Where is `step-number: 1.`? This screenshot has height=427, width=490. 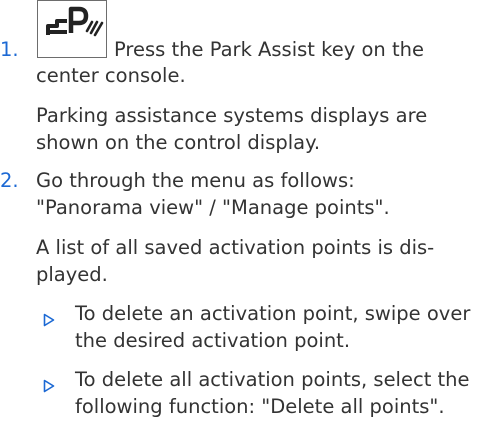
step-number: 1. is located at coordinates (9, 49).